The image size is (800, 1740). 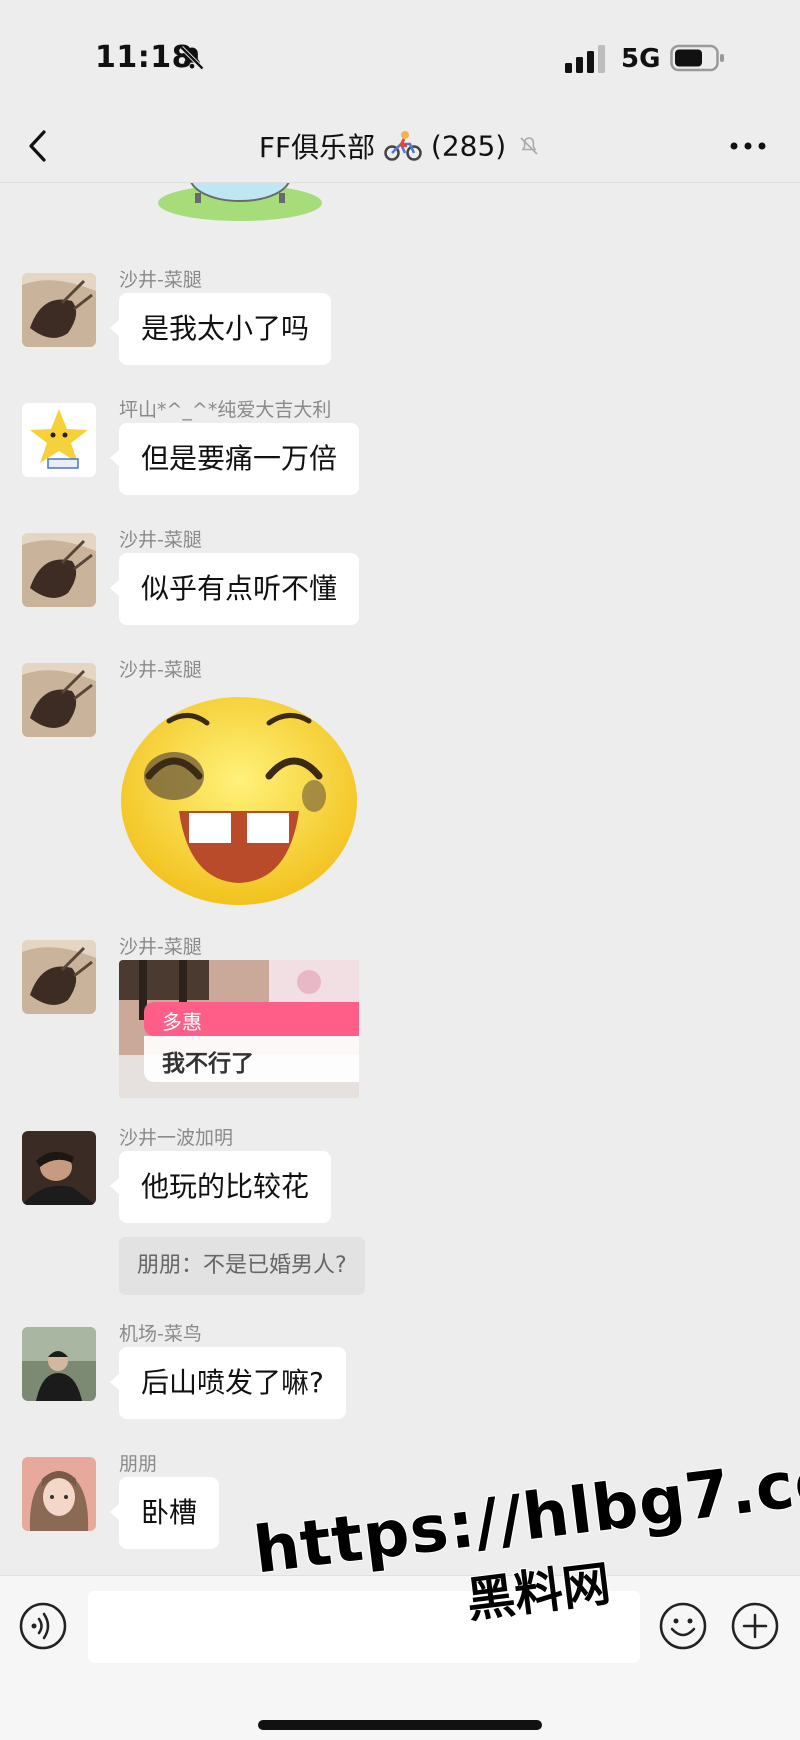 I want to click on quoted-message: 朋朋：不是已婚男人?, so click(x=242, y=1266).